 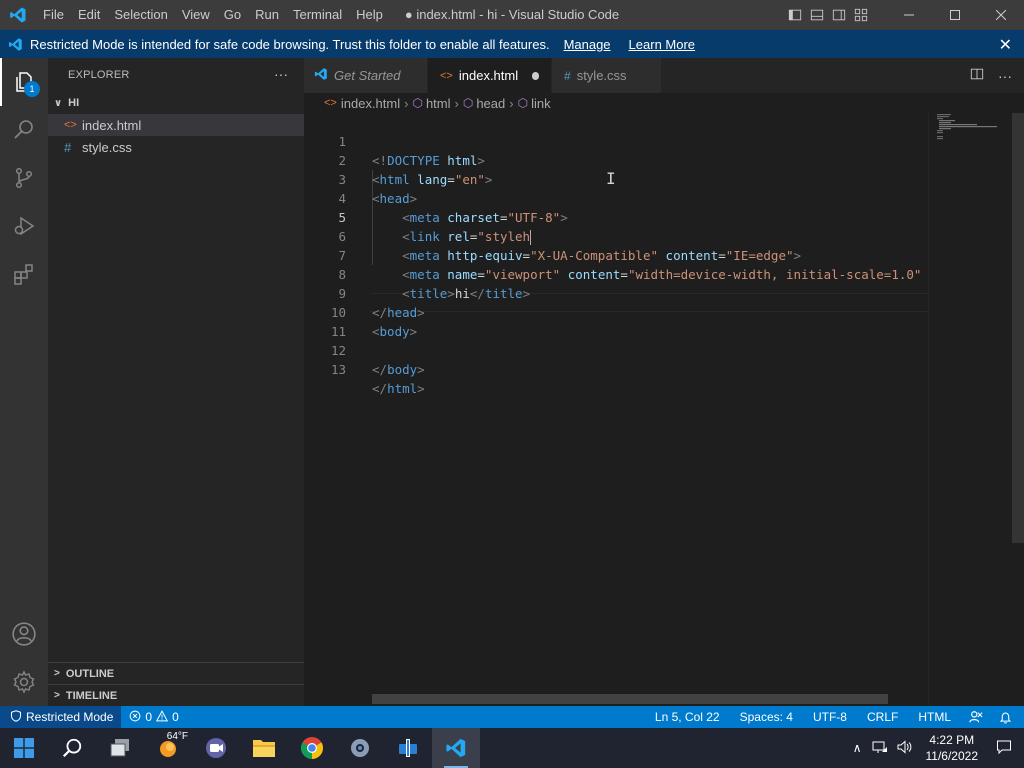 I want to click on toggle-panel-icon, so click(x=817, y=15).